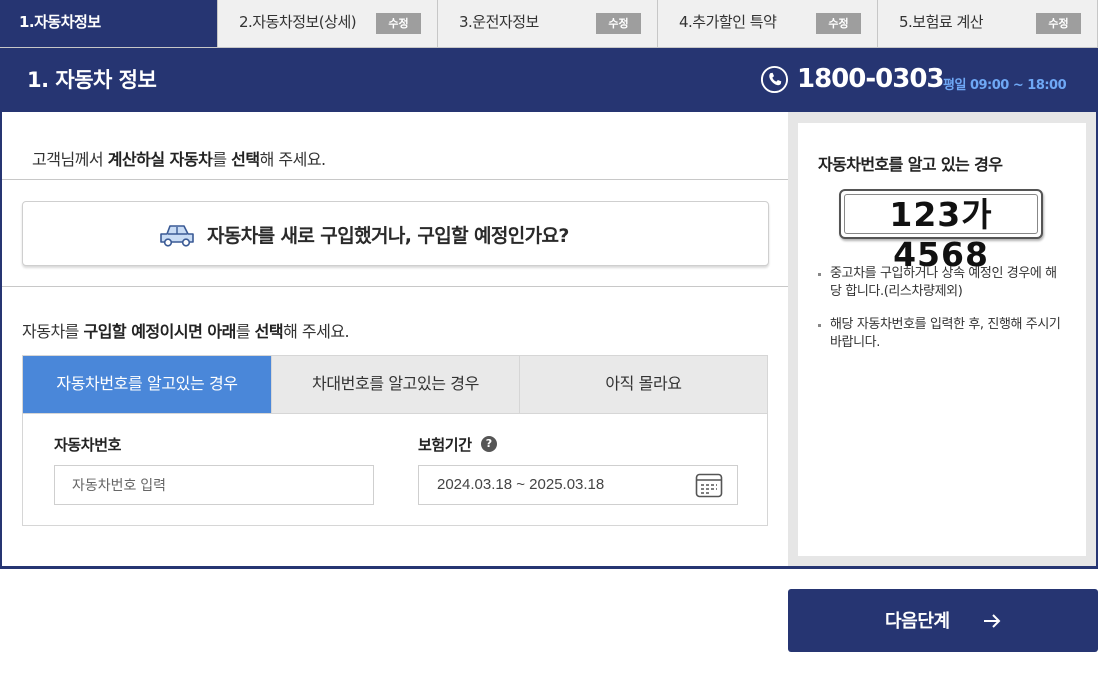 This screenshot has height=682, width=1098. Describe the element at coordinates (871, 79) in the screenshot. I see `phone-number: 1800-0303` at that location.